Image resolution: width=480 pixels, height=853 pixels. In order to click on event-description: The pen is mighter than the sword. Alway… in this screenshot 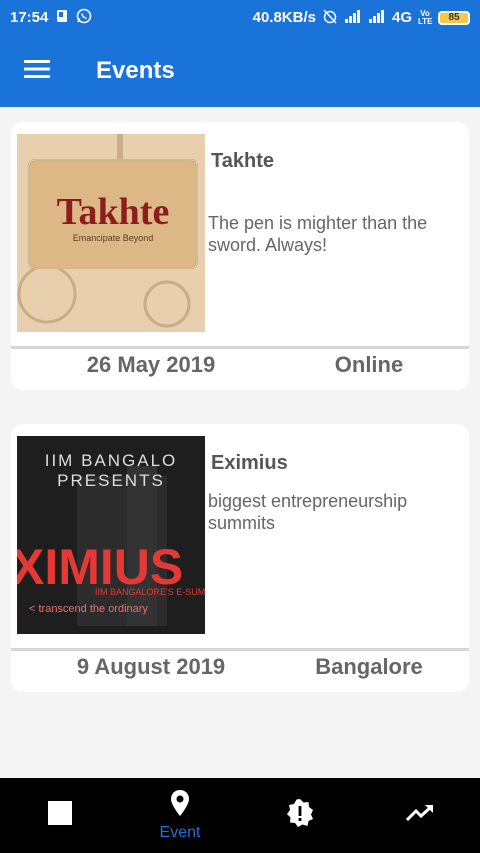, I will do `click(318, 234)`.